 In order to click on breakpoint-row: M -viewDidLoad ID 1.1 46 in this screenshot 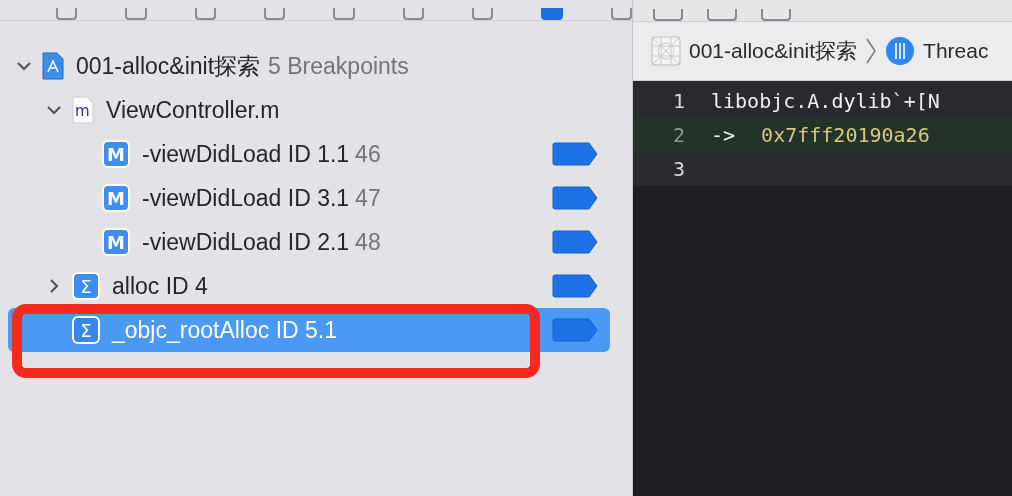, I will do `click(309, 154)`.